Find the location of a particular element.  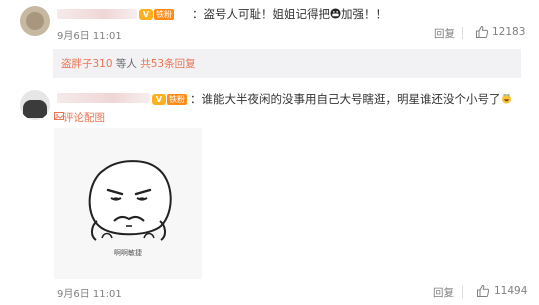

like-count: 11494 is located at coordinates (511, 291).